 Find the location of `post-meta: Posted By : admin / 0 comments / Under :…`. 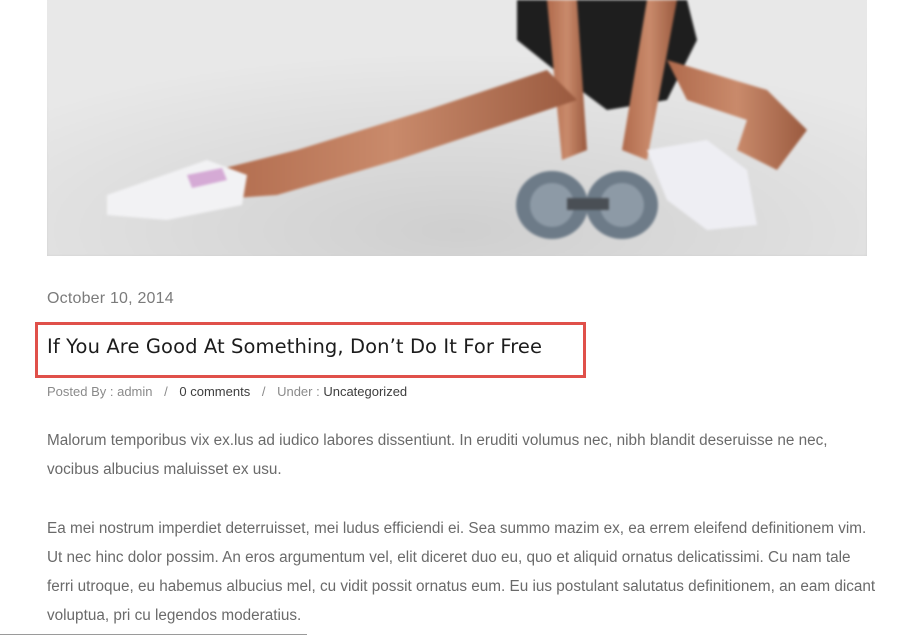

post-meta: Posted By : admin / 0 comments / Under :… is located at coordinates (227, 391).